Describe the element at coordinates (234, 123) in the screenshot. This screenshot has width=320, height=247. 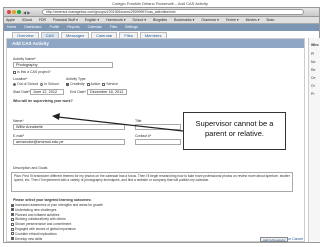
I see `callout-line-1: Supervisor cannot be a` at that location.